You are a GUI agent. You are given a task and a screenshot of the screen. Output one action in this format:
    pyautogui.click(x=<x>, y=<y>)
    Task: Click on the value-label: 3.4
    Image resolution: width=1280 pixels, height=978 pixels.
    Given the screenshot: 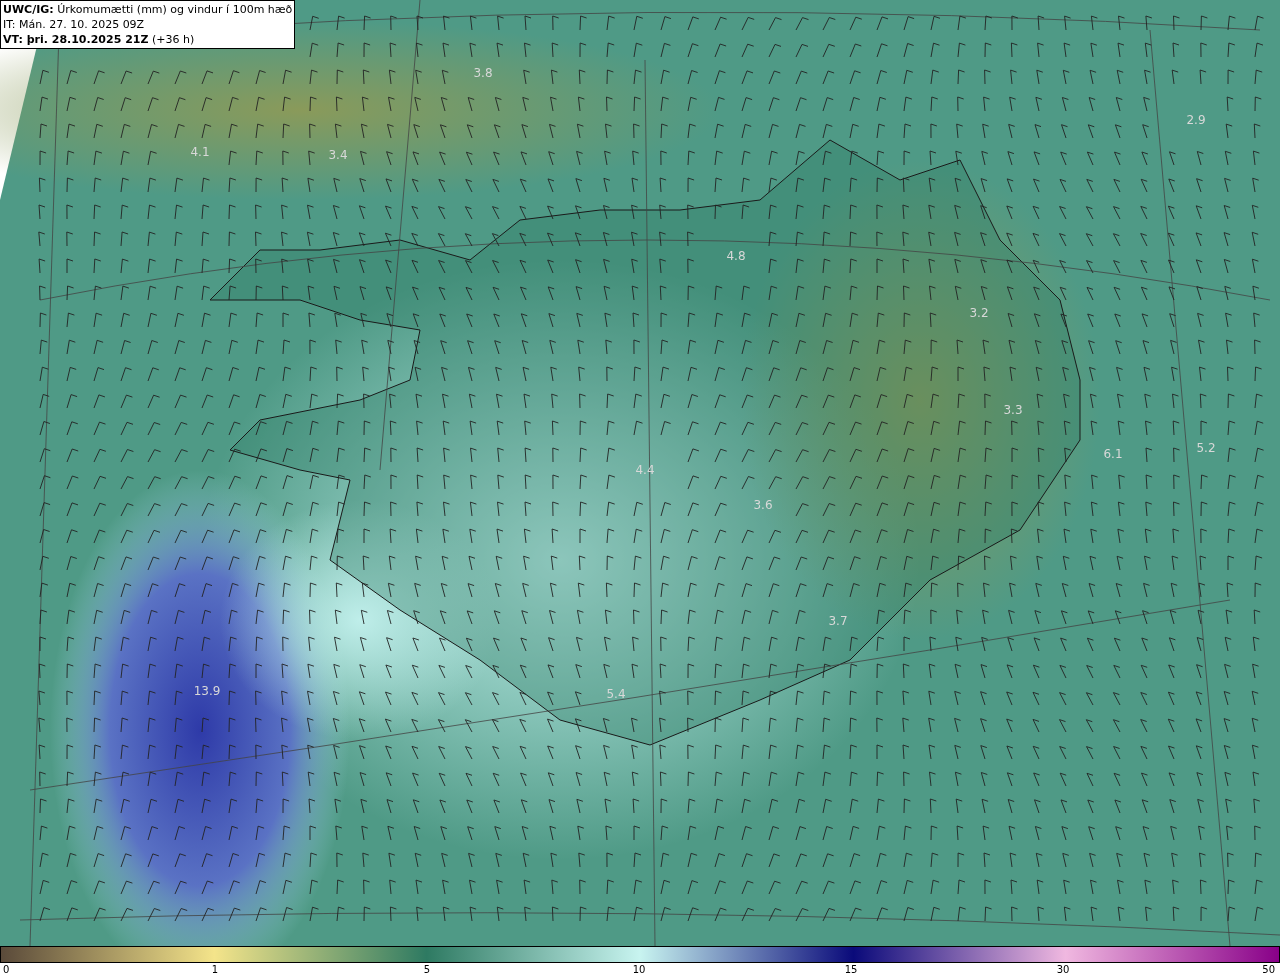 What is the action you would take?
    pyautogui.click(x=338, y=155)
    